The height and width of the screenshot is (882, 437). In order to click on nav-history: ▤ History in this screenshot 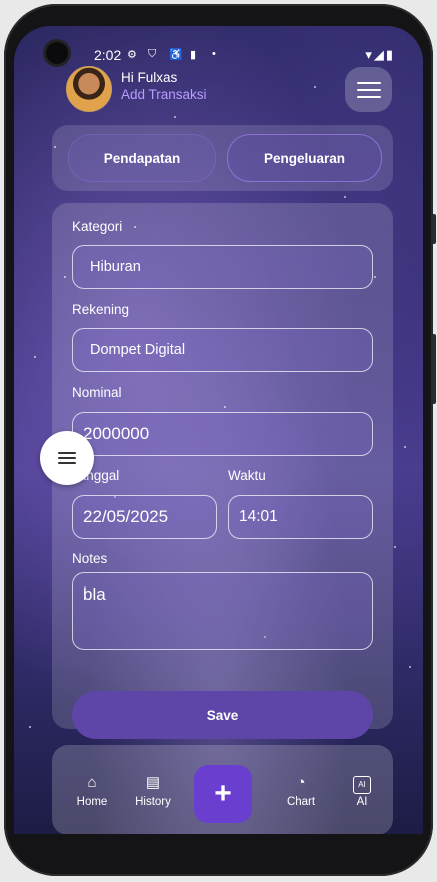, I will do `click(153, 790)`.